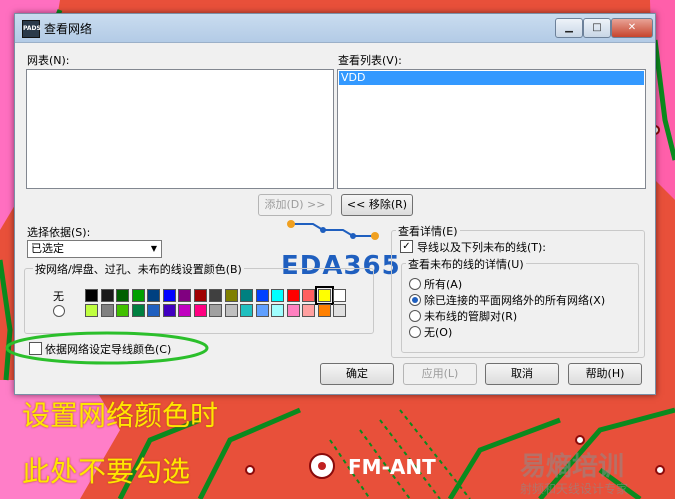 This screenshot has width=675, height=499. I want to click on view-list-item-vdd: VDD, so click(491, 78).